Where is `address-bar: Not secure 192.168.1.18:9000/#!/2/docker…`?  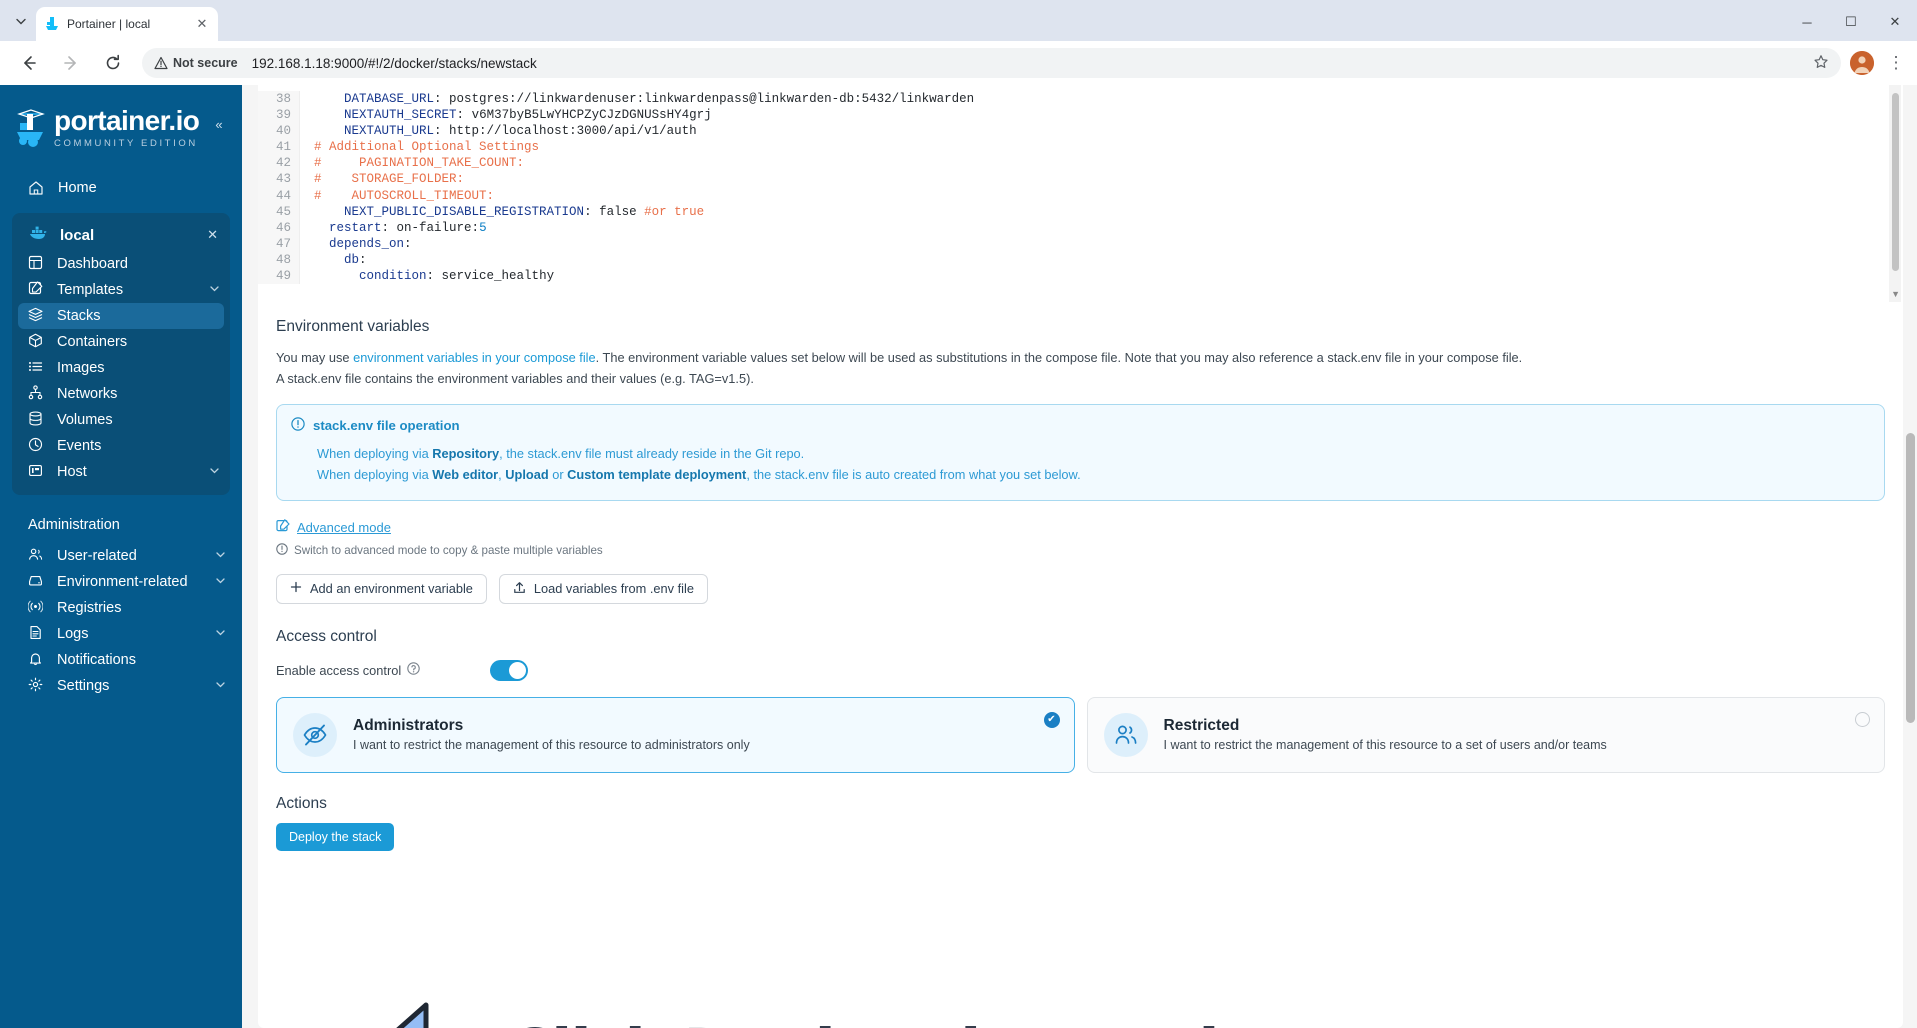 address-bar: Not secure 192.168.1.18:9000/#!/2/docker… is located at coordinates (991, 63).